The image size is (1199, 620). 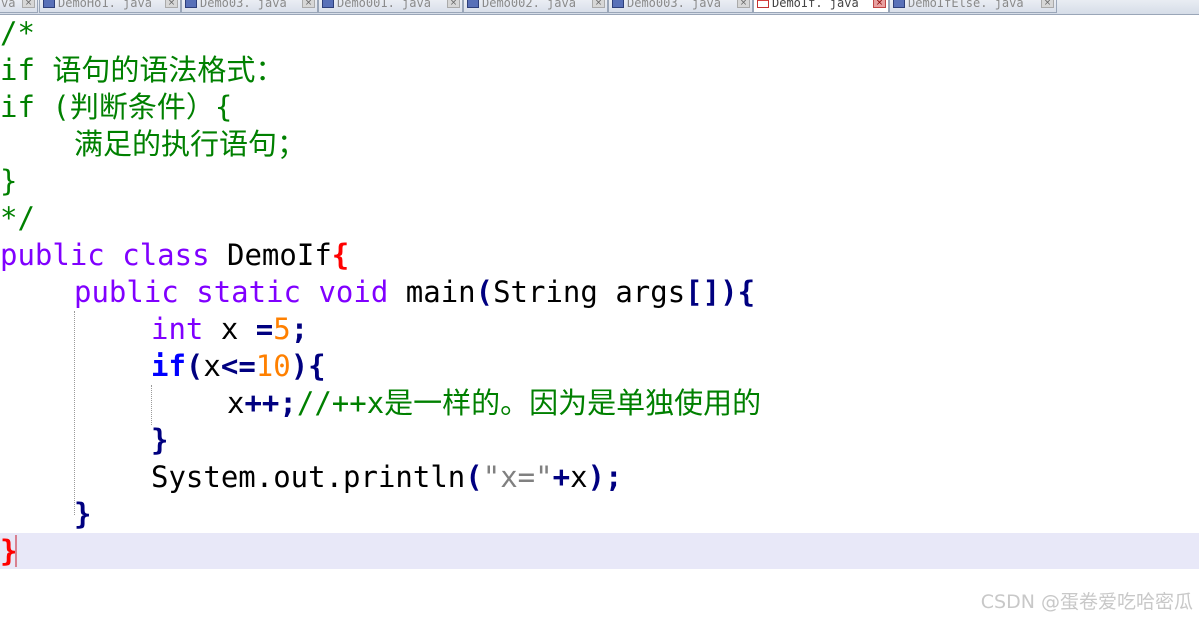 I want to click on operator: []), so click(x=711, y=292).